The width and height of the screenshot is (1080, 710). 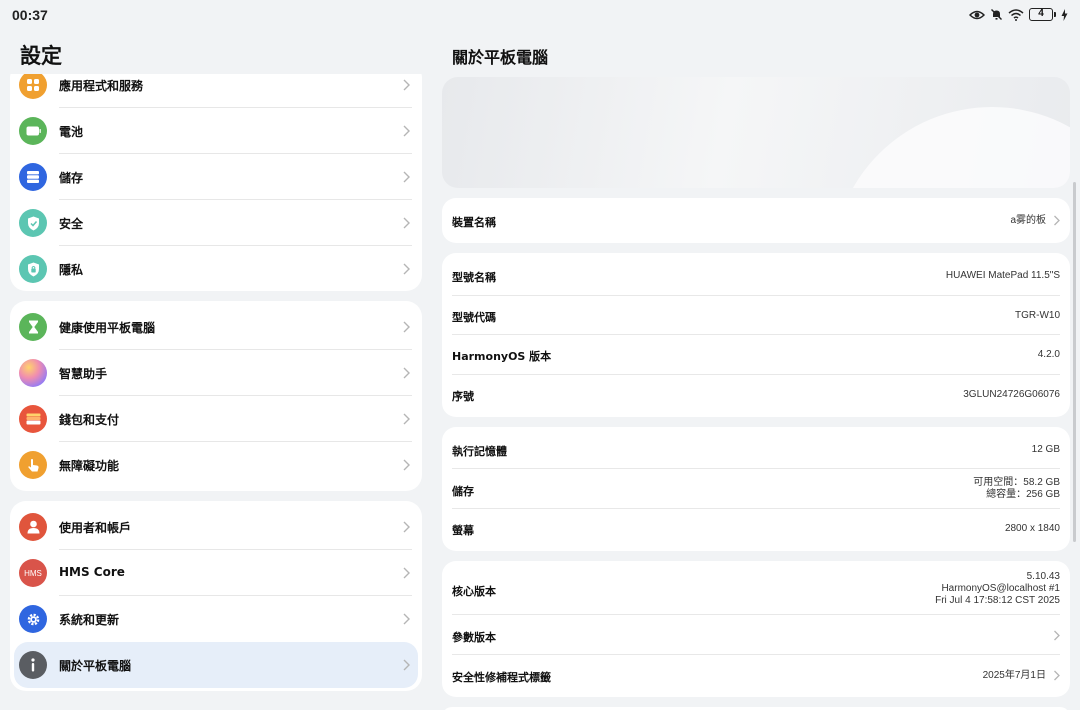 What do you see at coordinates (1037, 315) in the screenshot?
I see `model-code-value: TGR-W10` at bounding box center [1037, 315].